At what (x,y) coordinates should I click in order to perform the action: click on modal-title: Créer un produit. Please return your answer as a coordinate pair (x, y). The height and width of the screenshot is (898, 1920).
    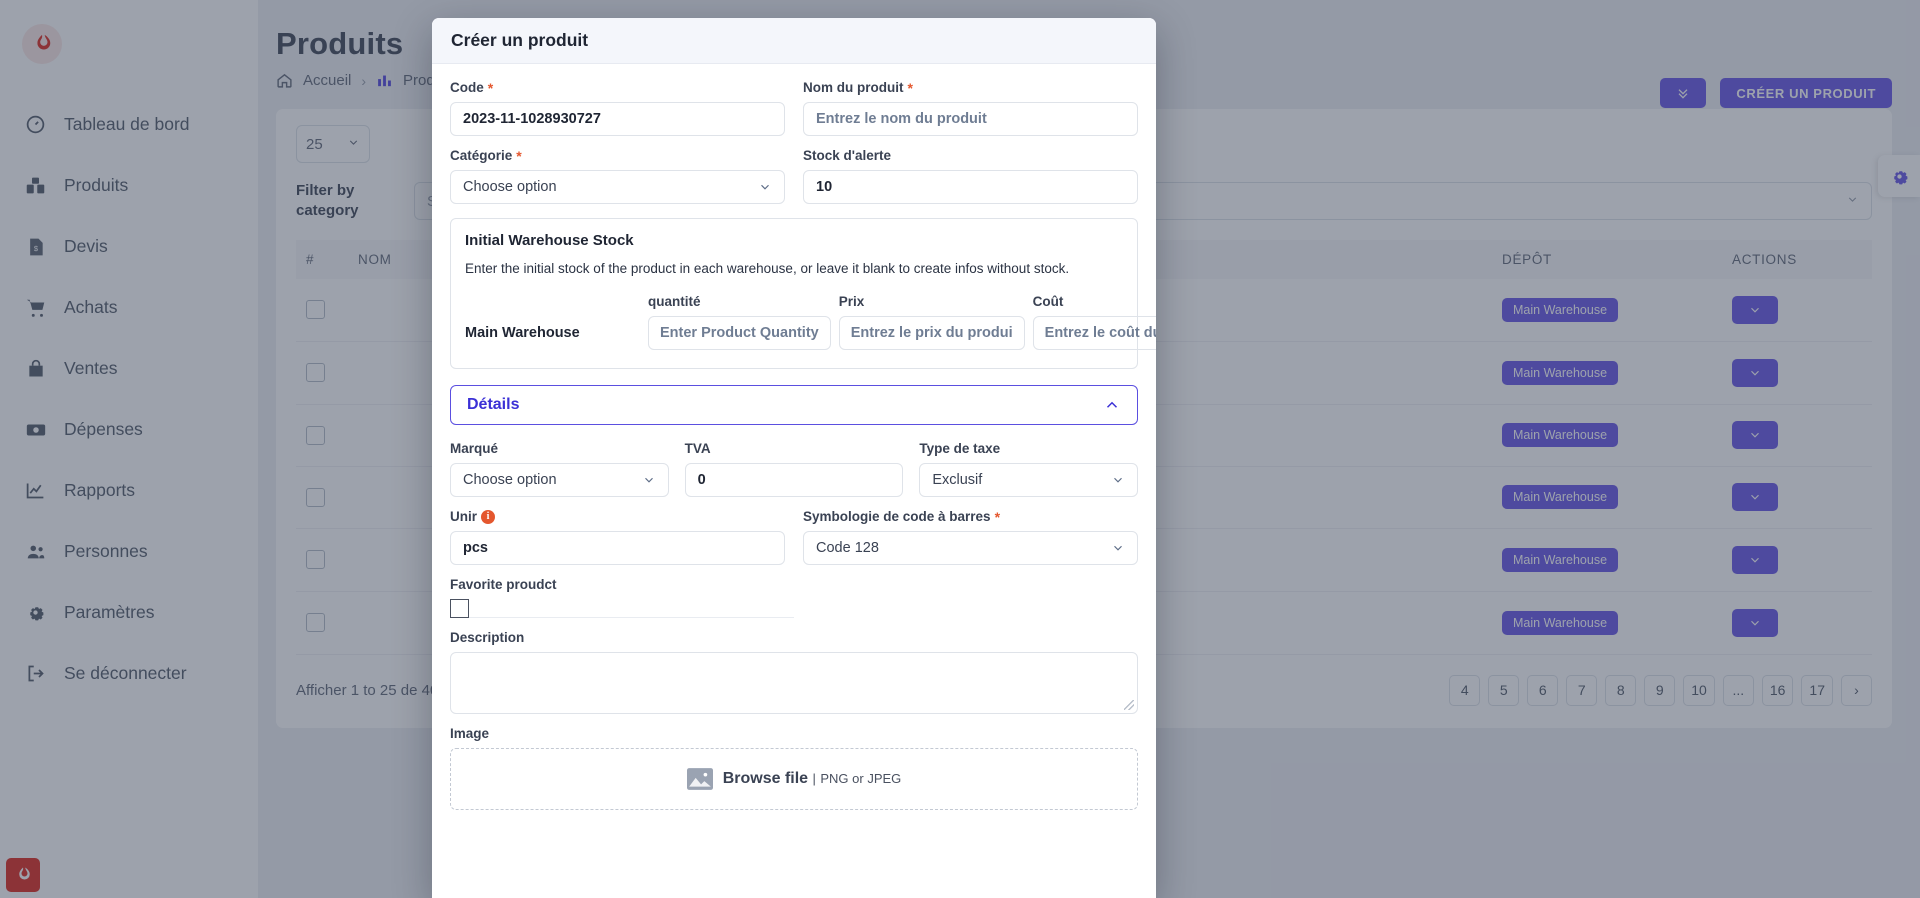
    Looking at the image, I should click on (520, 40).